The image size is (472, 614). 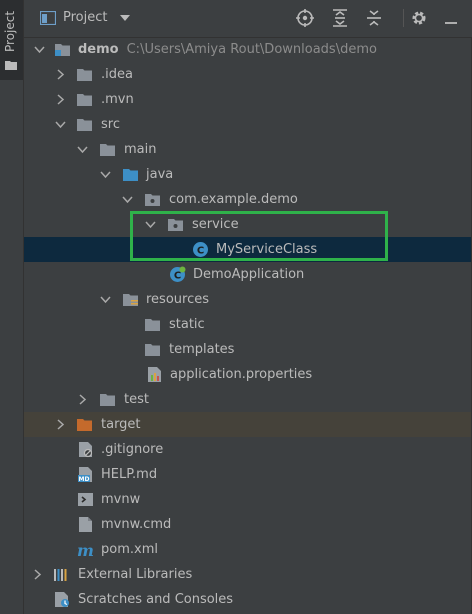 What do you see at coordinates (248, 74) in the screenshot?
I see `tree-row-idea: .idea` at bounding box center [248, 74].